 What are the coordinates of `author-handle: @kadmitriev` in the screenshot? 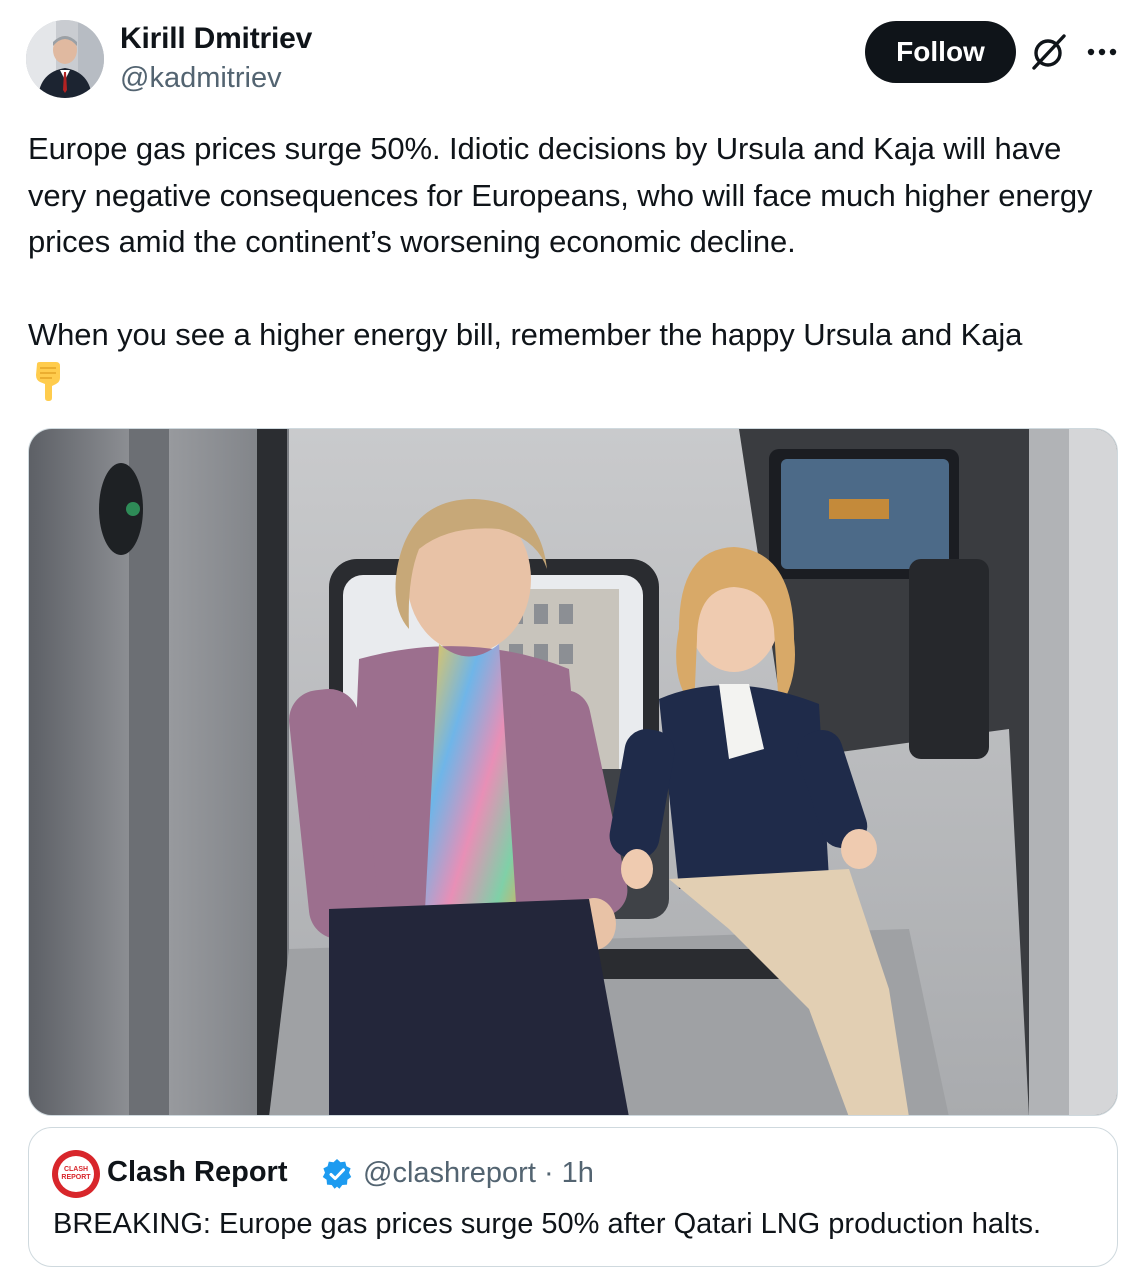 It's located at (201, 78).